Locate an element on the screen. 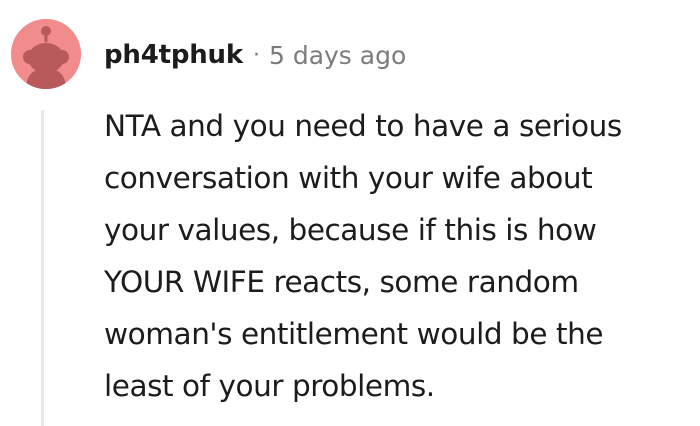 Image resolution: width=700 pixels, height=426 pixels. comment-body-line: woman's entitlement would be the is located at coordinates (354, 334).